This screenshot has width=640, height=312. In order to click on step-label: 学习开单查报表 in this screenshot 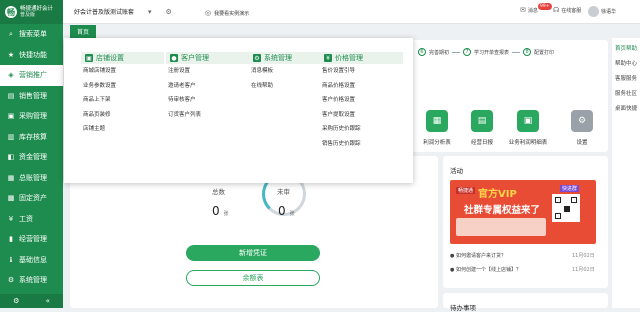, I will do `click(491, 52)`.